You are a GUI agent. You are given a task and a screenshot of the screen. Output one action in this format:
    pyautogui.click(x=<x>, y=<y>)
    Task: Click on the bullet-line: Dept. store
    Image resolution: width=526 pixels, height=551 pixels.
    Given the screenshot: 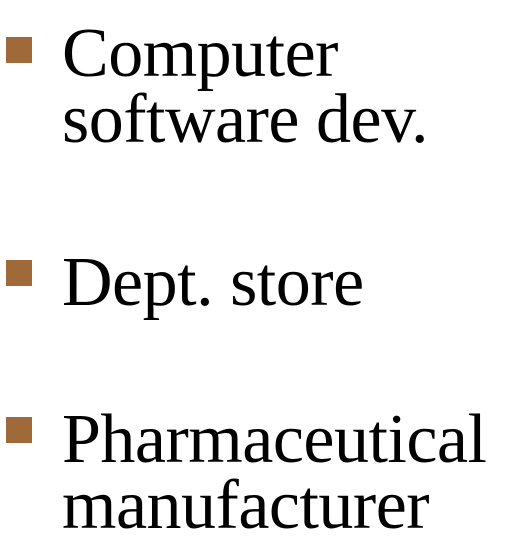 What is the action you would take?
    pyautogui.click(x=213, y=282)
    